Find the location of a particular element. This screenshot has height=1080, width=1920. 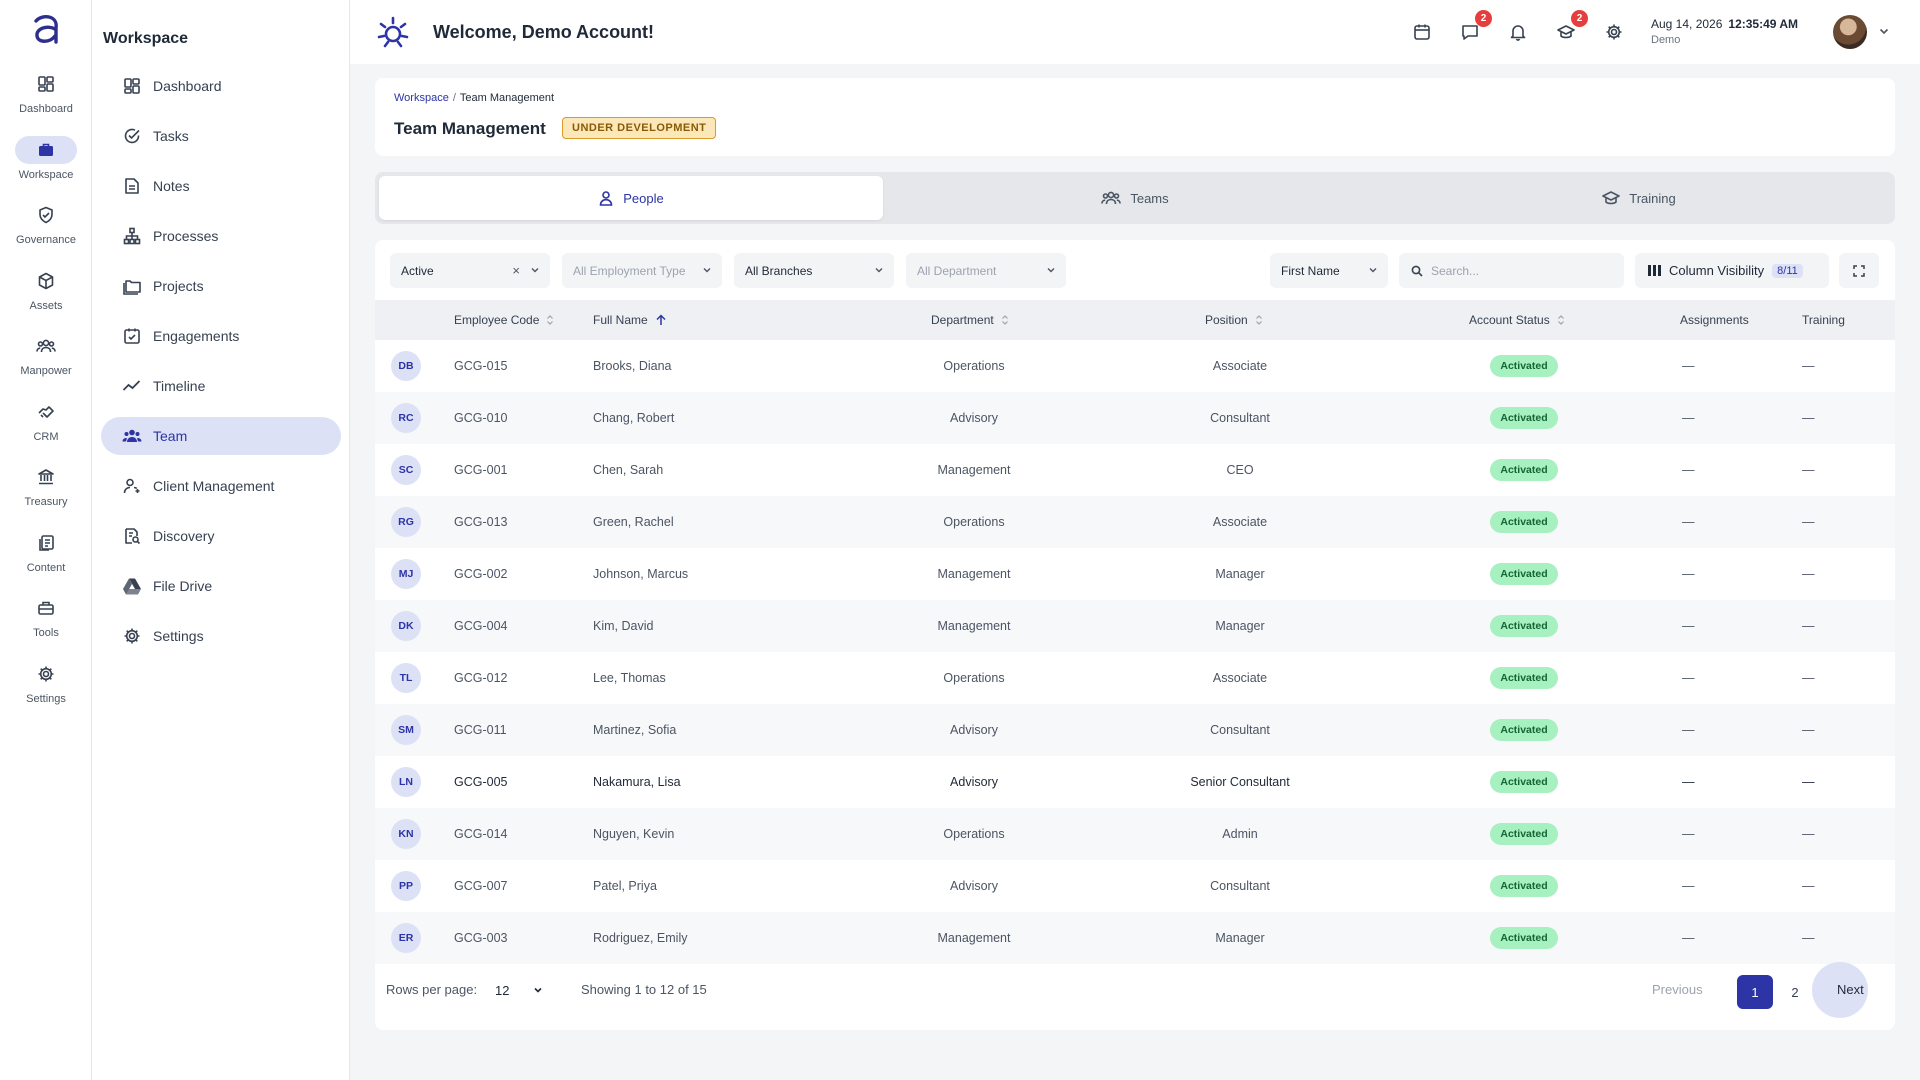

column-header-position: Position is located at coordinates (1234, 320).